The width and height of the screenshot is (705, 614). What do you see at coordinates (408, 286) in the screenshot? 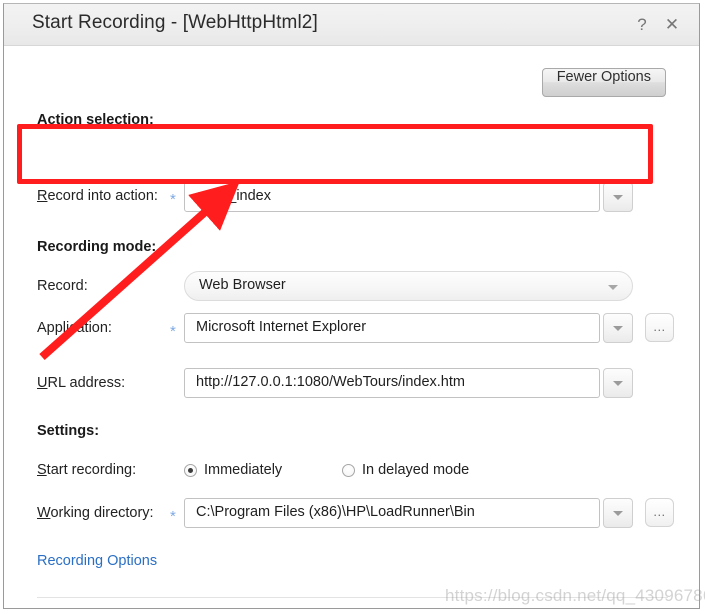
I see `record-dropdown: Web Browser` at bounding box center [408, 286].